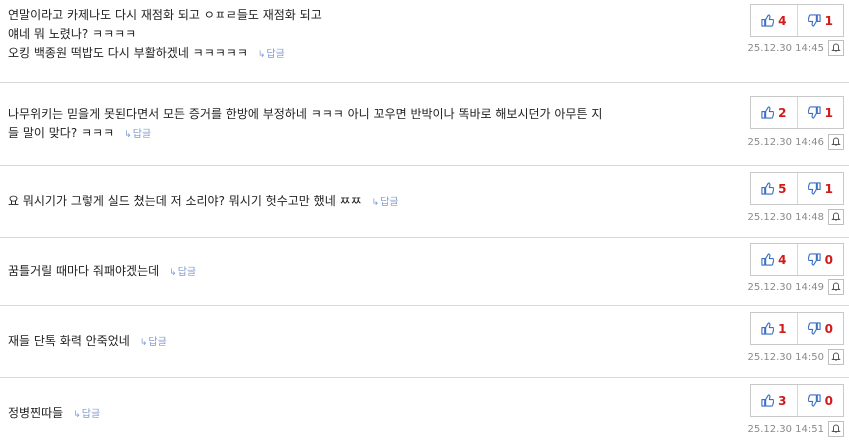 The image size is (849, 440). I want to click on comment-meta: 25.12.30 14:50, so click(795, 357).